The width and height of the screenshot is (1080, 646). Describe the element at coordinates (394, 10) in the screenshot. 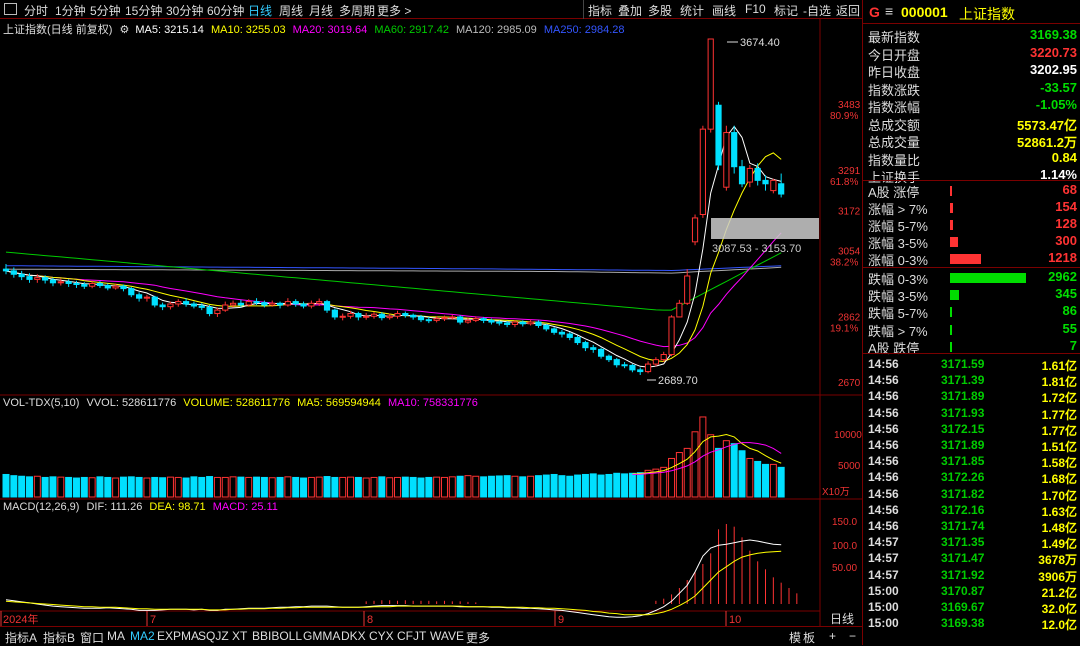

I see `period-tab: 更多 >` at that location.